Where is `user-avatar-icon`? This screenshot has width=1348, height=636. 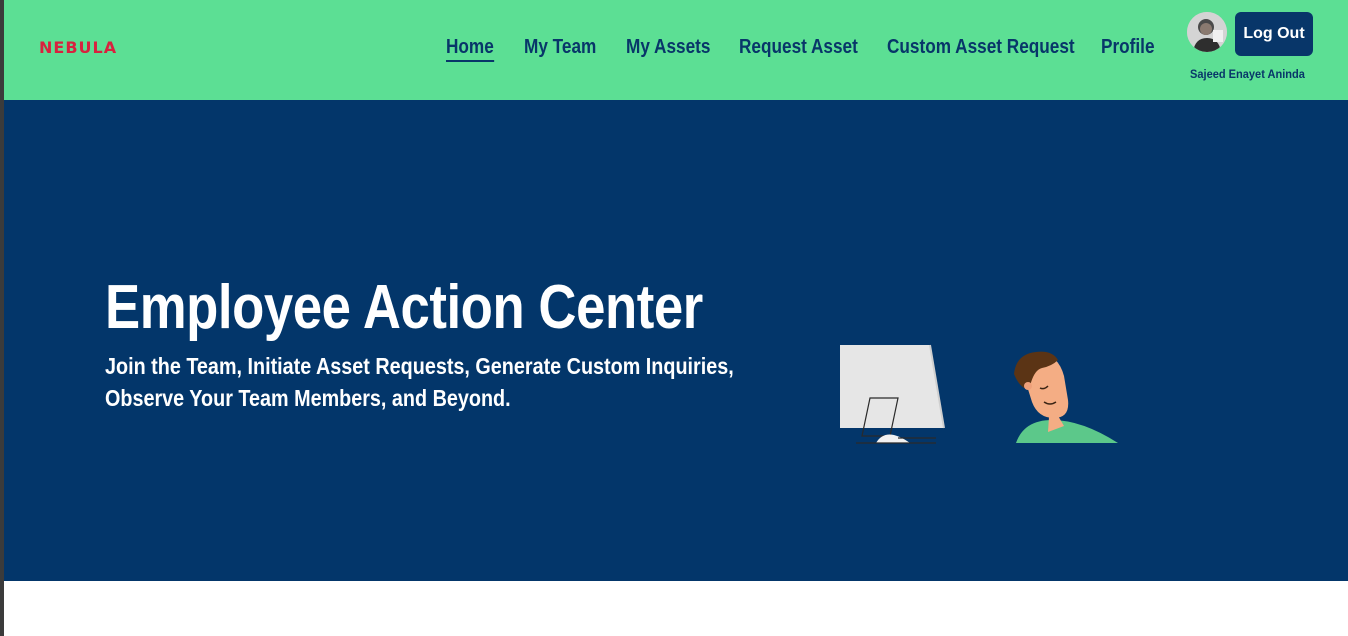
user-avatar-icon is located at coordinates (1207, 32).